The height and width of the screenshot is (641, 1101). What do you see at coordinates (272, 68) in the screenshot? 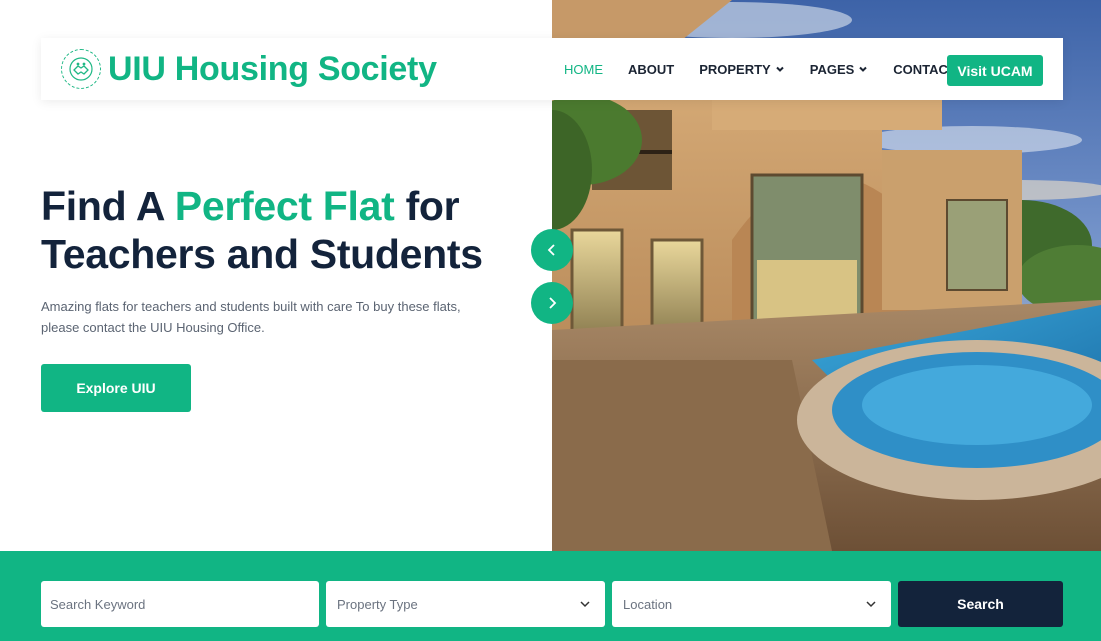
I see `brand-name: UIU Housing Society` at bounding box center [272, 68].